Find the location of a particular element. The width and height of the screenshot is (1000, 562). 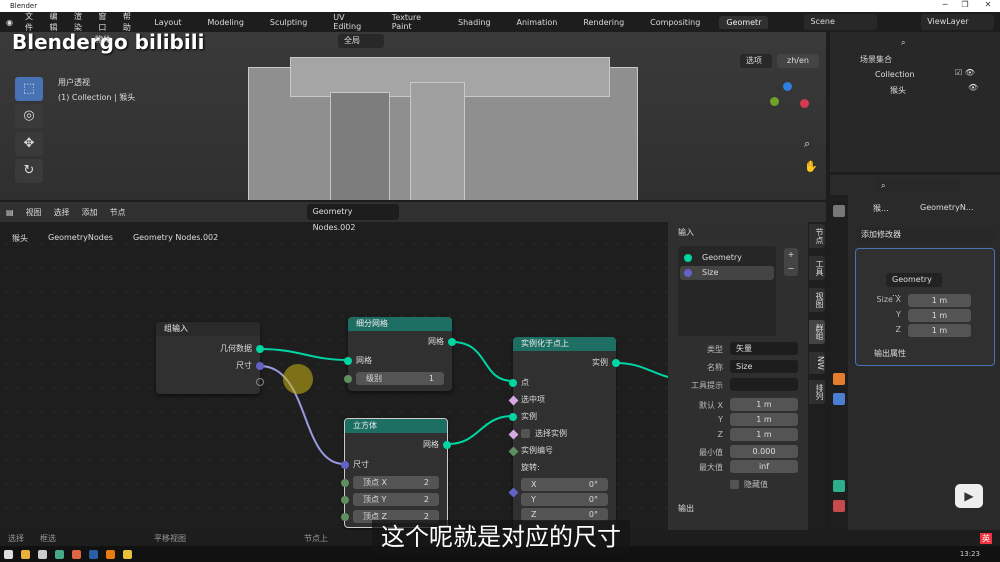

visibility-eye-icon: 👁 is located at coordinates (973, 87).